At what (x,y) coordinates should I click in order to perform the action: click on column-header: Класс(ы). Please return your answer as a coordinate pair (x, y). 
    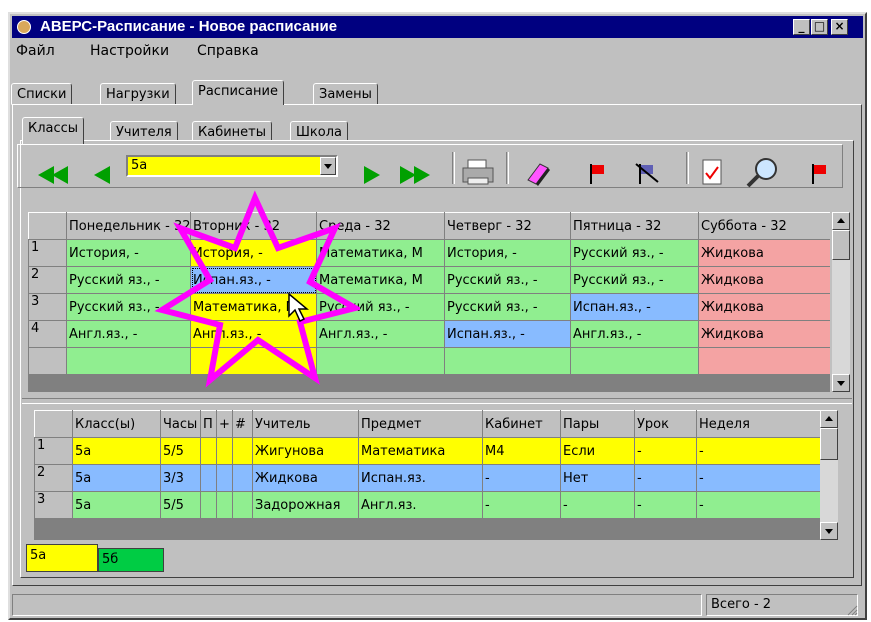
    Looking at the image, I should click on (116, 424).